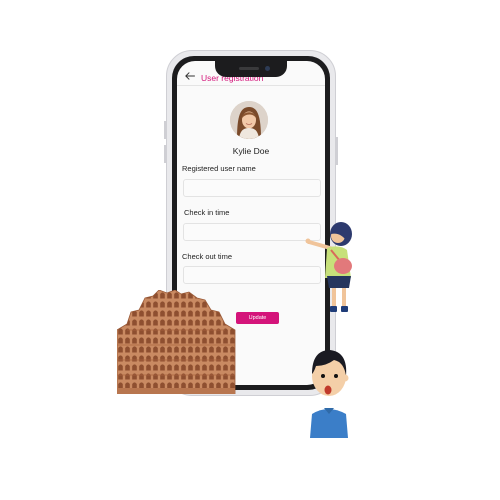 The width and height of the screenshot is (500, 500). I want to click on phone-notch, so click(251, 69).